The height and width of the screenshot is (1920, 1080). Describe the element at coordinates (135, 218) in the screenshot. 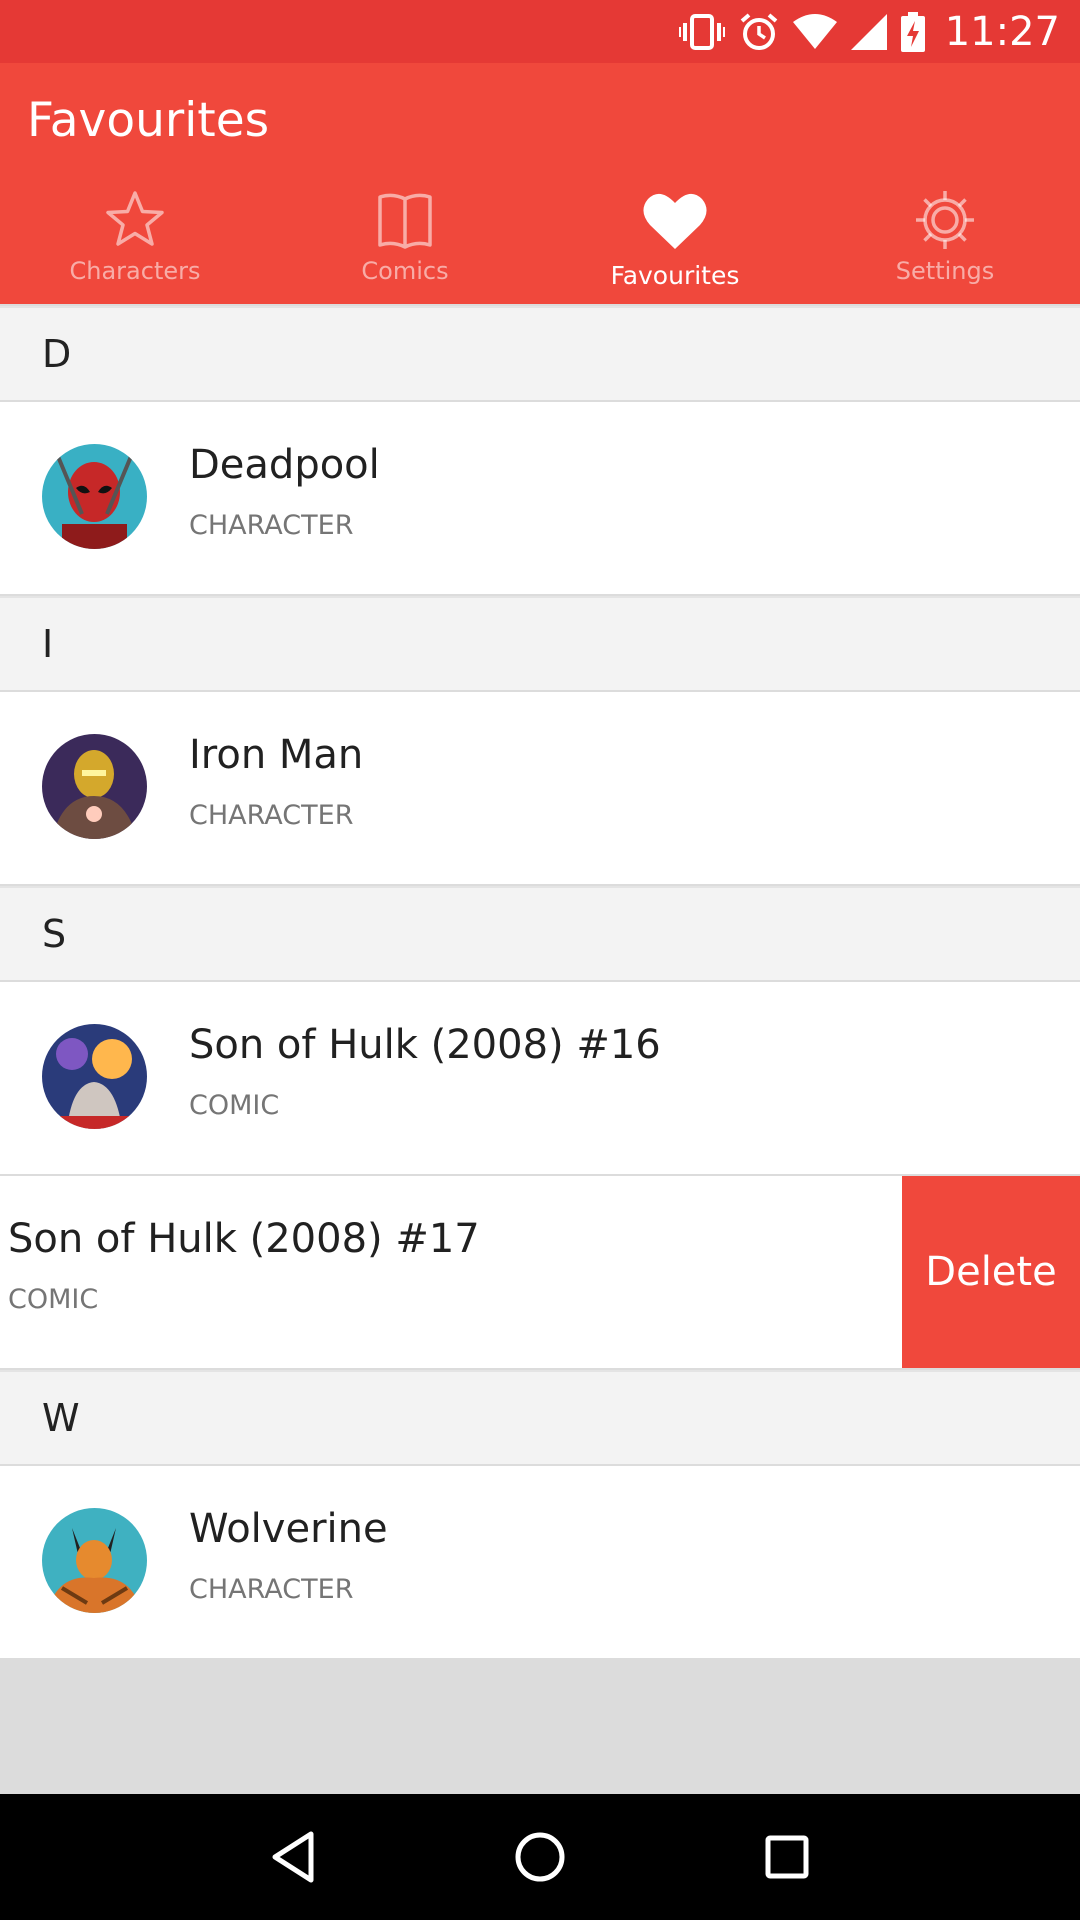

I see `star-icon` at that location.